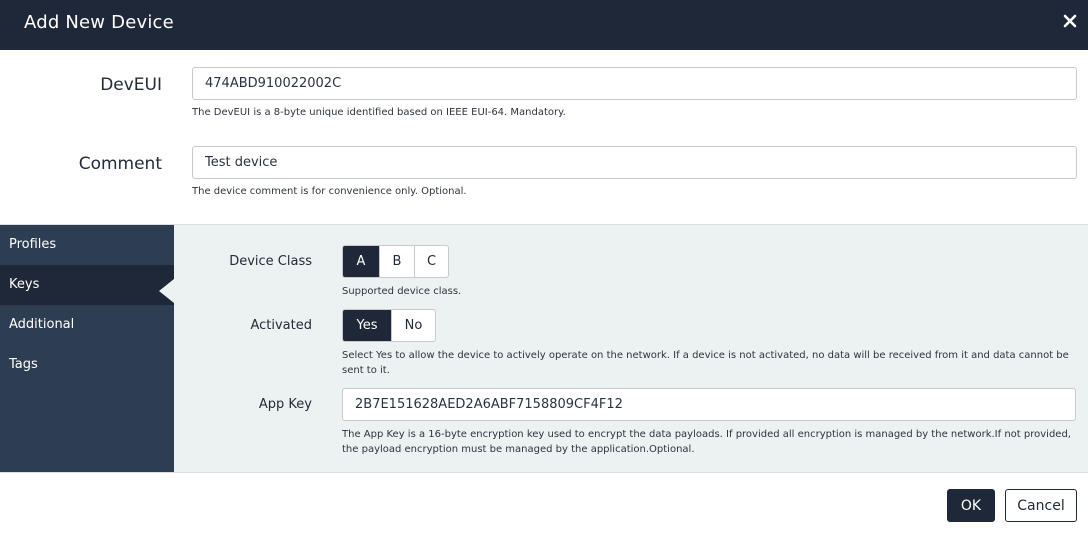  What do you see at coordinates (413, 325) in the screenshot?
I see `activated-option-no: No` at bounding box center [413, 325].